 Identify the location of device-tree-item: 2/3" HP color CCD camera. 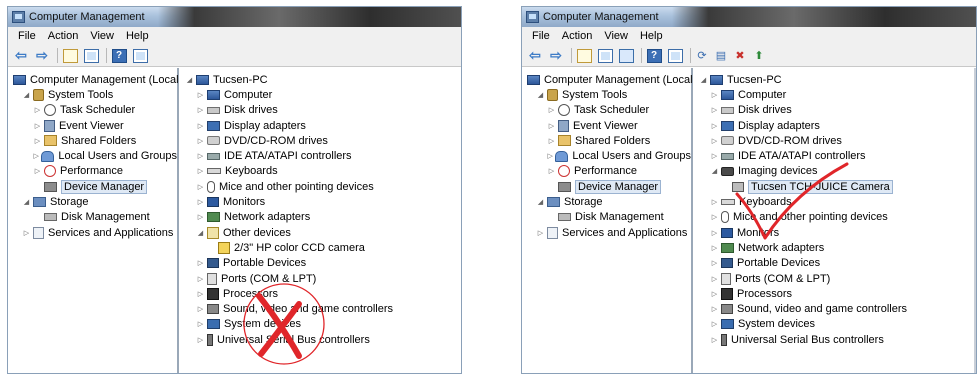
(323, 247).